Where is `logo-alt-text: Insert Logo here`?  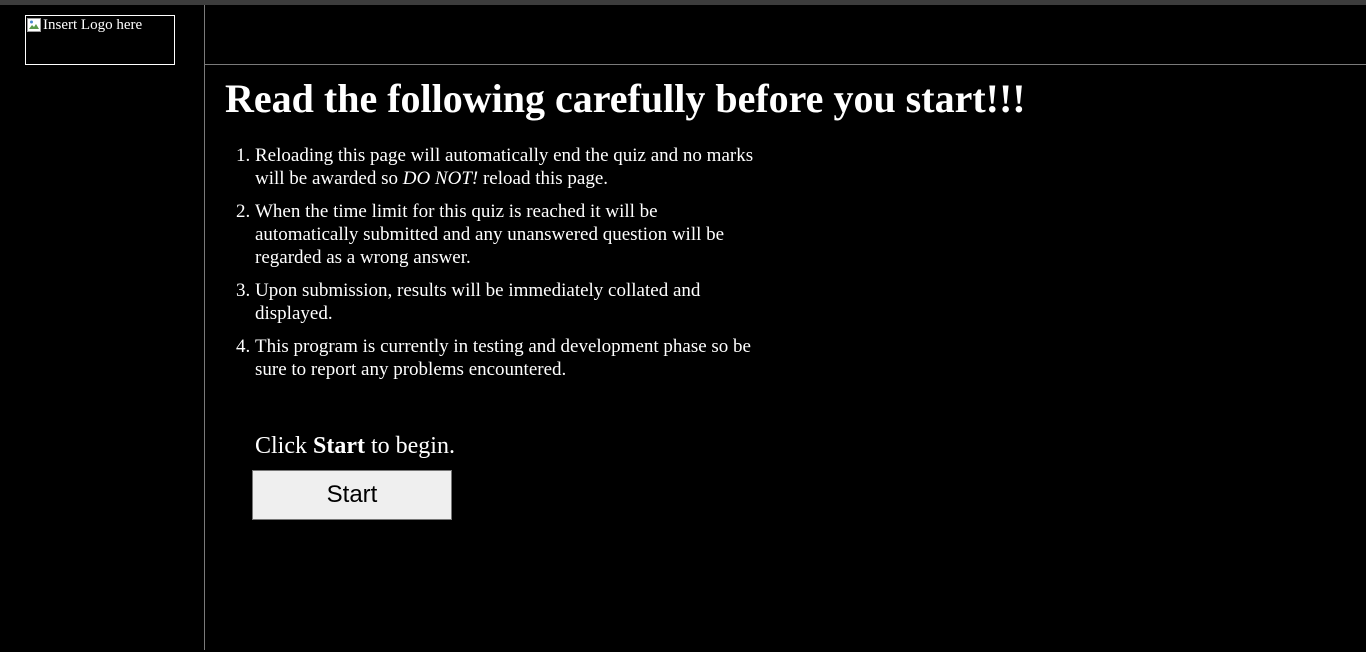 logo-alt-text: Insert Logo here is located at coordinates (93, 25).